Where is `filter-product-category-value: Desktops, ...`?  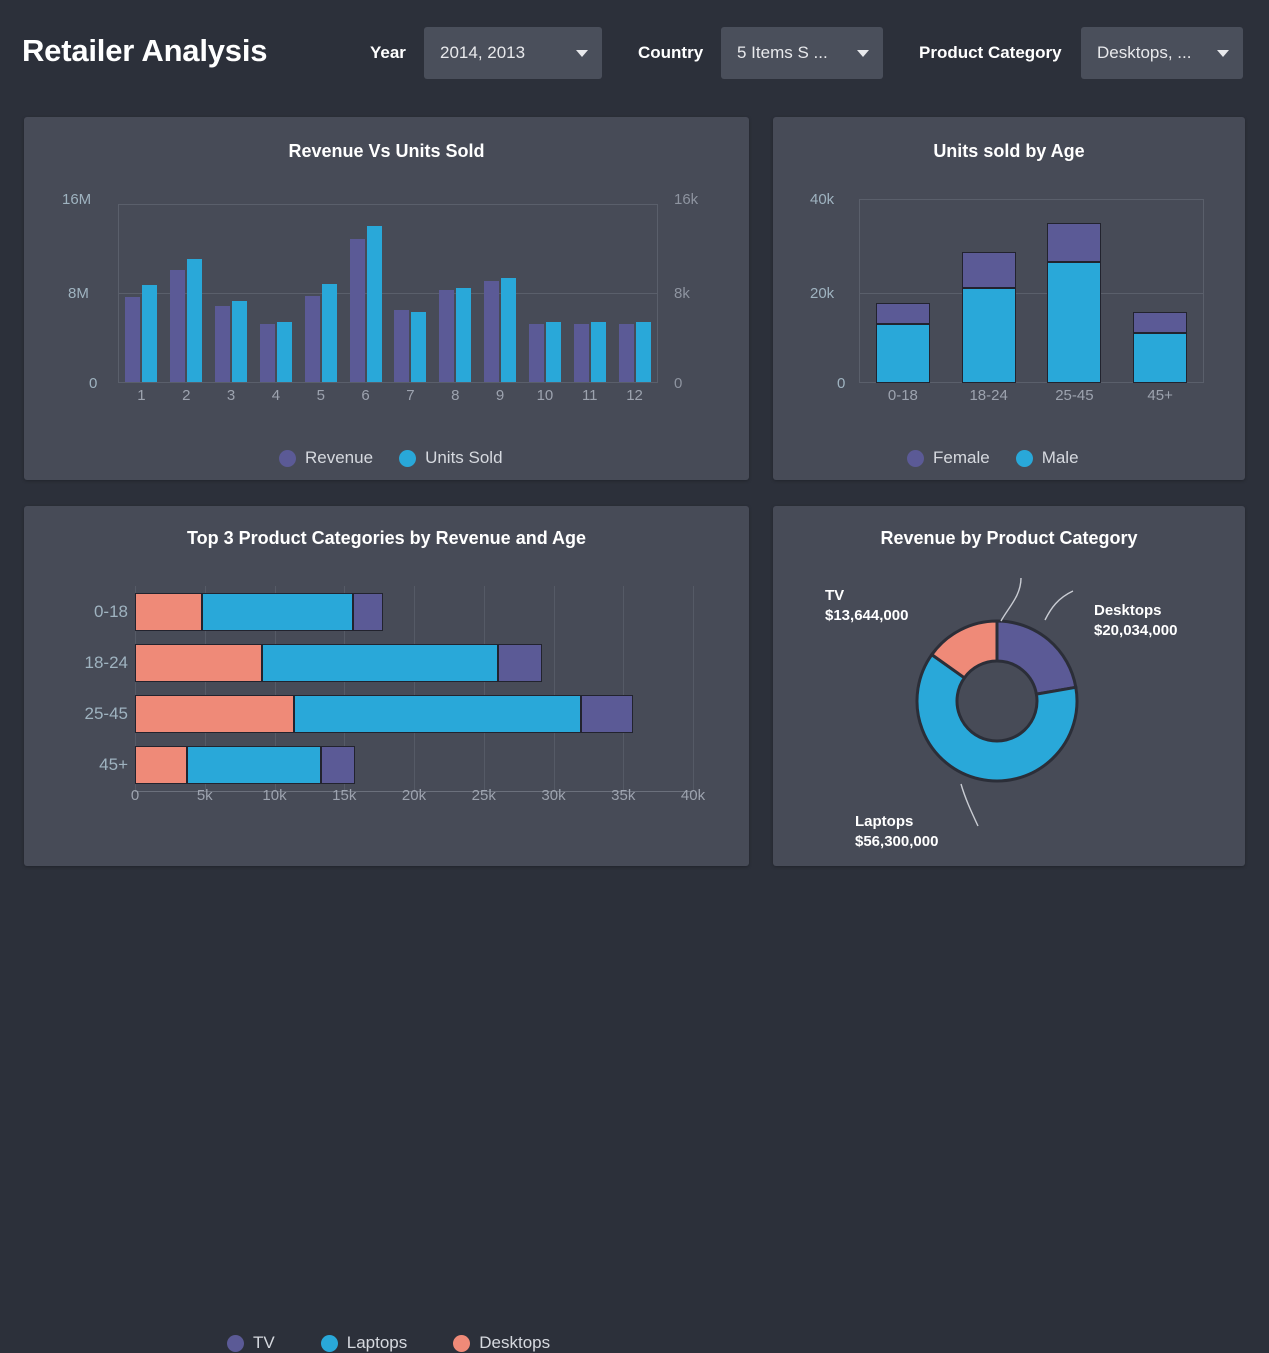 filter-product-category-value: Desktops, ... is located at coordinates (1144, 52).